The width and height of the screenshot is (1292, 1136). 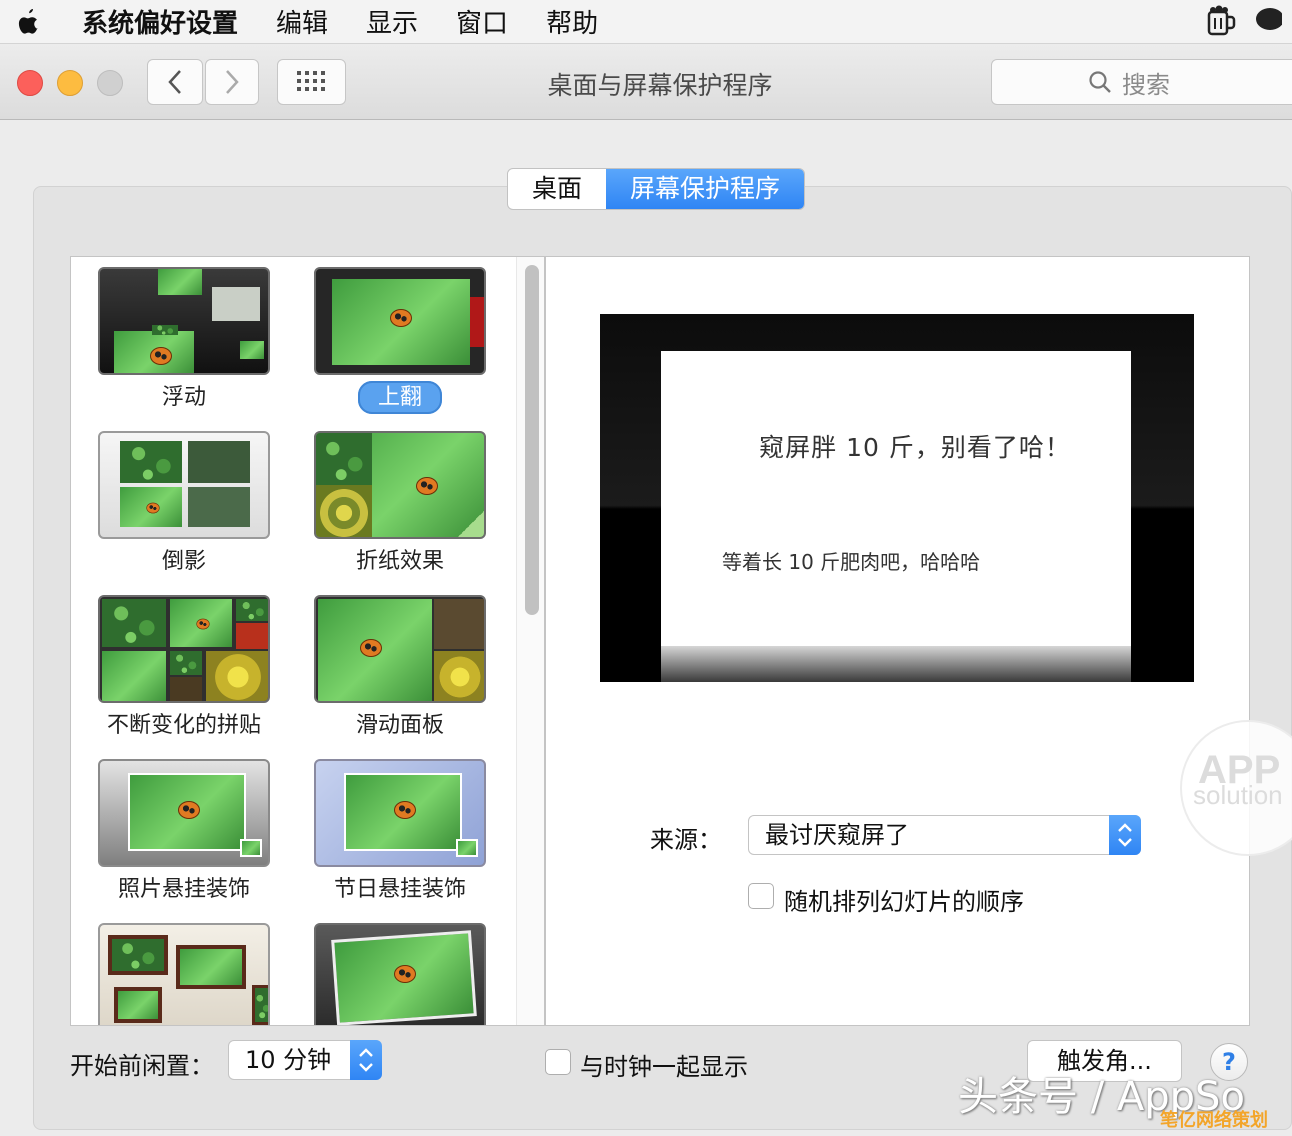 I want to click on window-toolbar: 桌面与屏幕保护程序 搜索, so click(x=646, y=82).